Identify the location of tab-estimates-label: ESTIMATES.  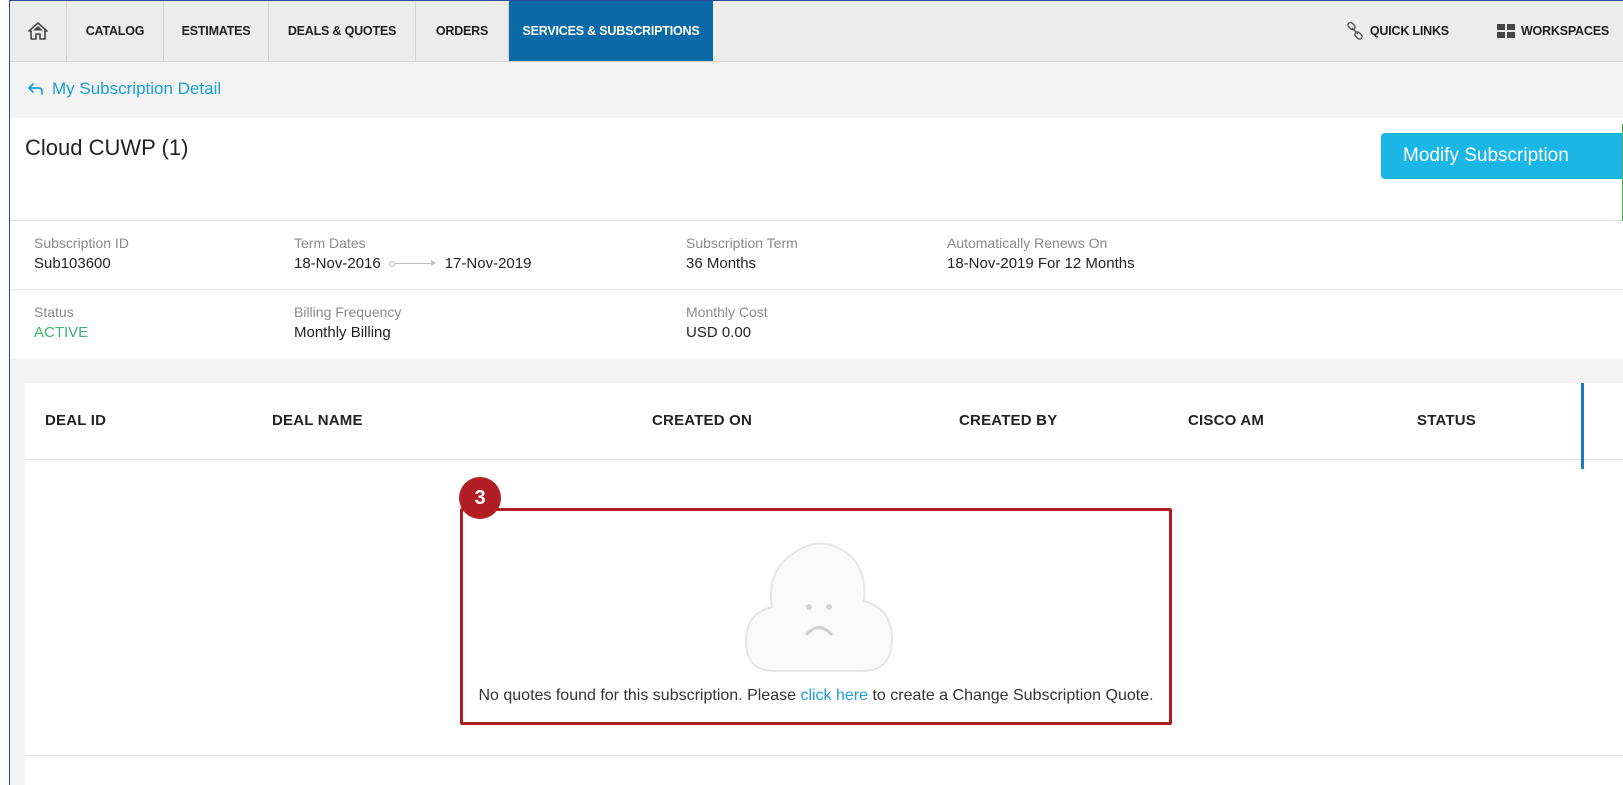
(216, 31).